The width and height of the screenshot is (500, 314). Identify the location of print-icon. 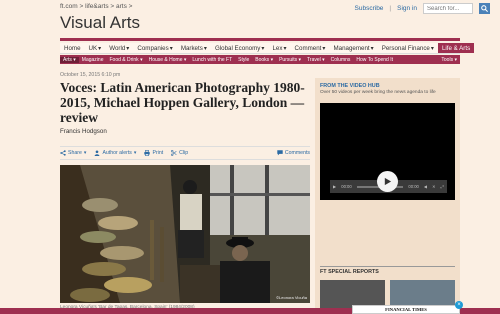
(147, 153).